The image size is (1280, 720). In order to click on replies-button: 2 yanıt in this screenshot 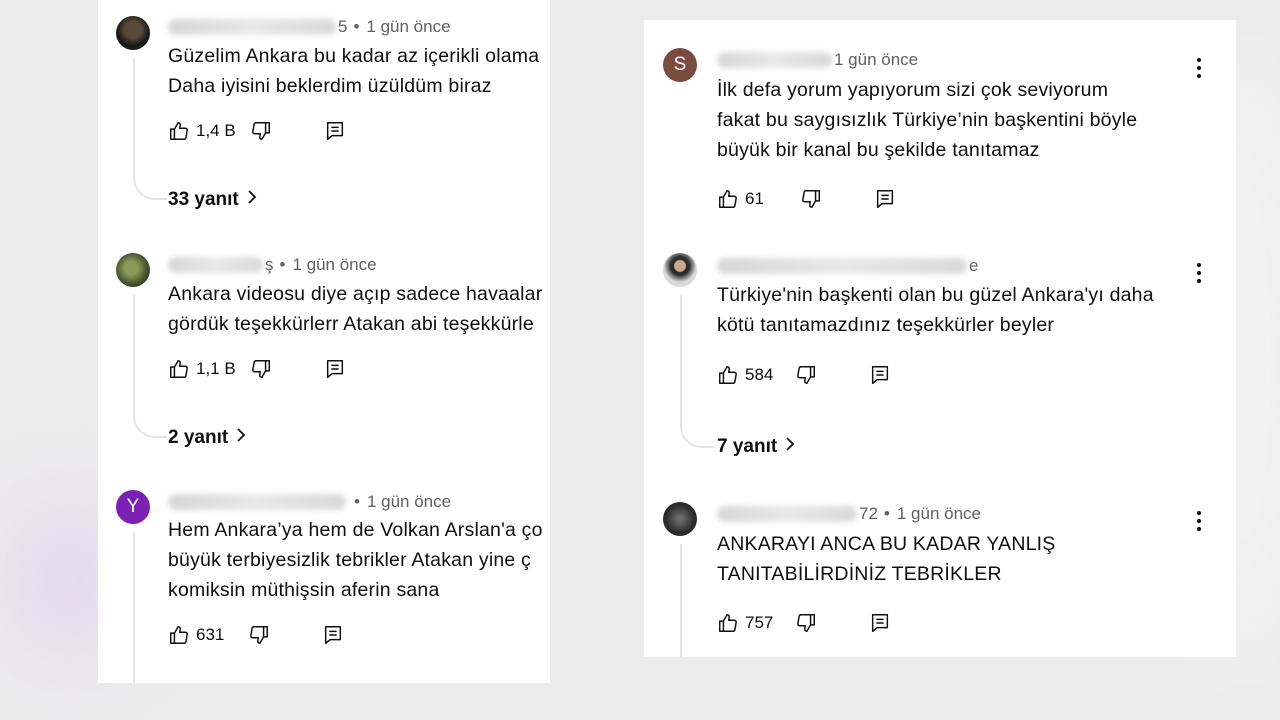, I will do `click(207, 438)`.